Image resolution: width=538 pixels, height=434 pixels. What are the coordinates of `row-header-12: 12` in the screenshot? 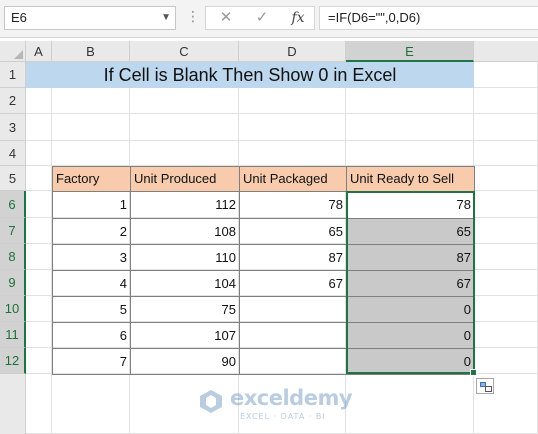 It's located at (13, 361).